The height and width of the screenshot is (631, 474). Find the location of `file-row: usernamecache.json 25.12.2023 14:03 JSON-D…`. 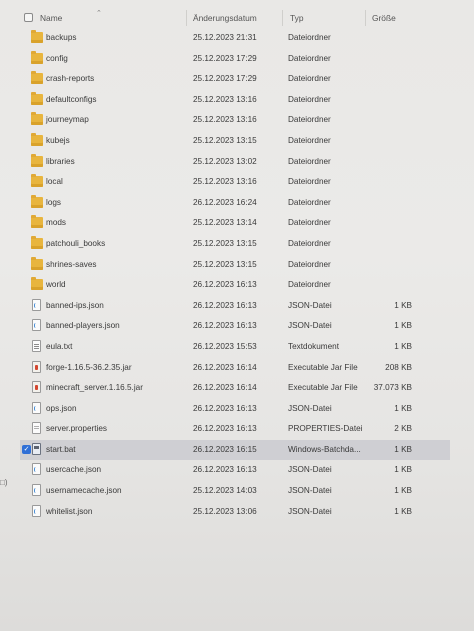

file-row: usernamecache.json 25.12.2023 14:03 JSON-D… is located at coordinates (235, 491).